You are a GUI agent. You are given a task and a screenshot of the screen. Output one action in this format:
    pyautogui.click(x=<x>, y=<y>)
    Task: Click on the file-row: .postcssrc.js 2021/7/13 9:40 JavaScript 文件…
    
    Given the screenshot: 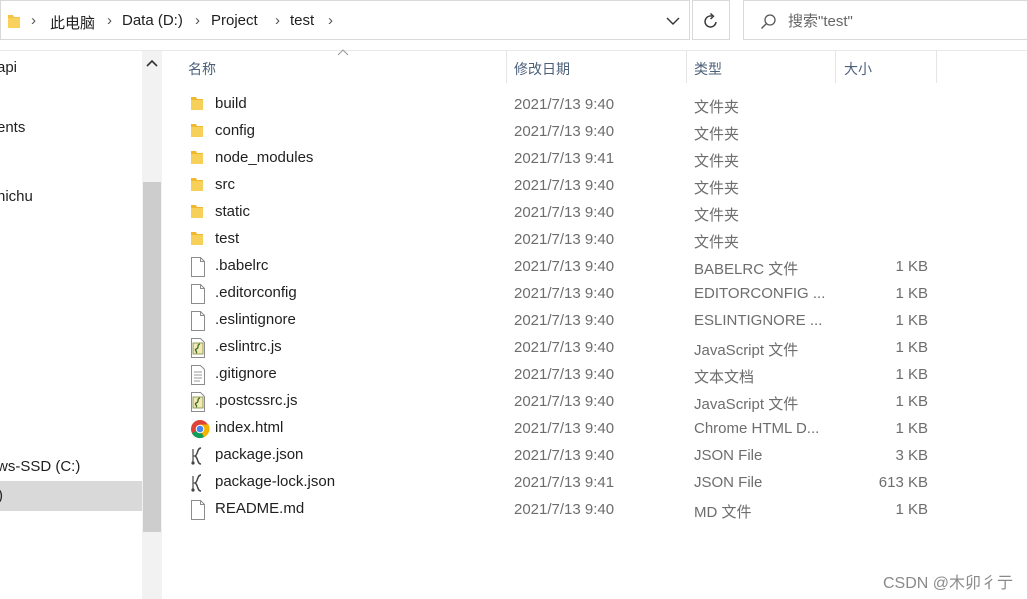 What is the action you would take?
    pyautogui.click(x=558, y=401)
    